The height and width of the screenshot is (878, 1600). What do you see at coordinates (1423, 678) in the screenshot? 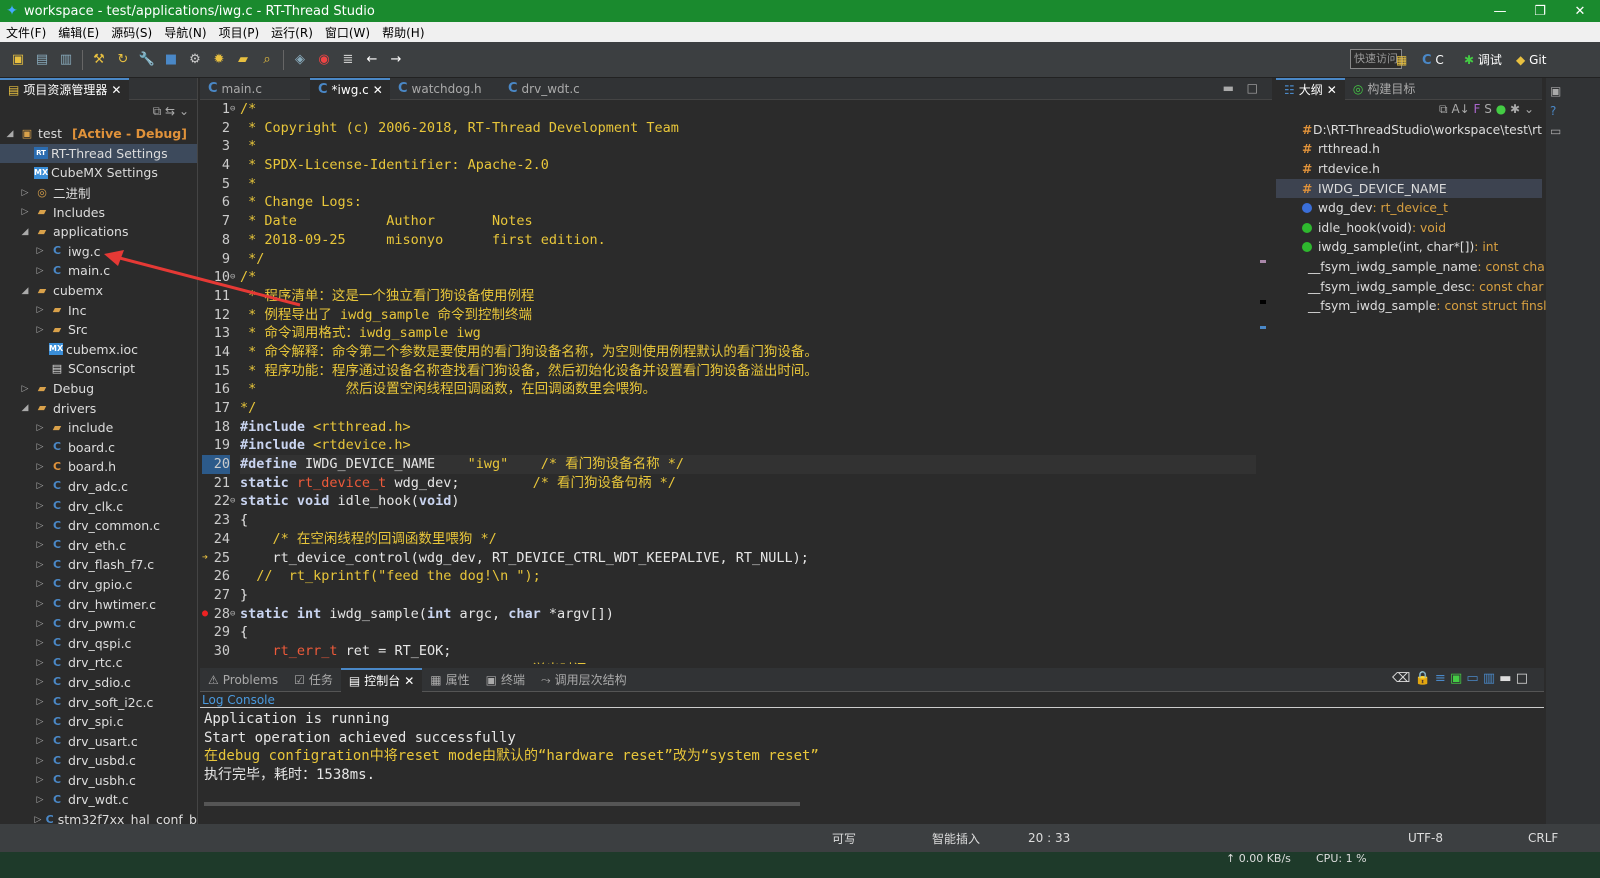
I see `scroll-lock-icon: 🔒` at bounding box center [1423, 678].